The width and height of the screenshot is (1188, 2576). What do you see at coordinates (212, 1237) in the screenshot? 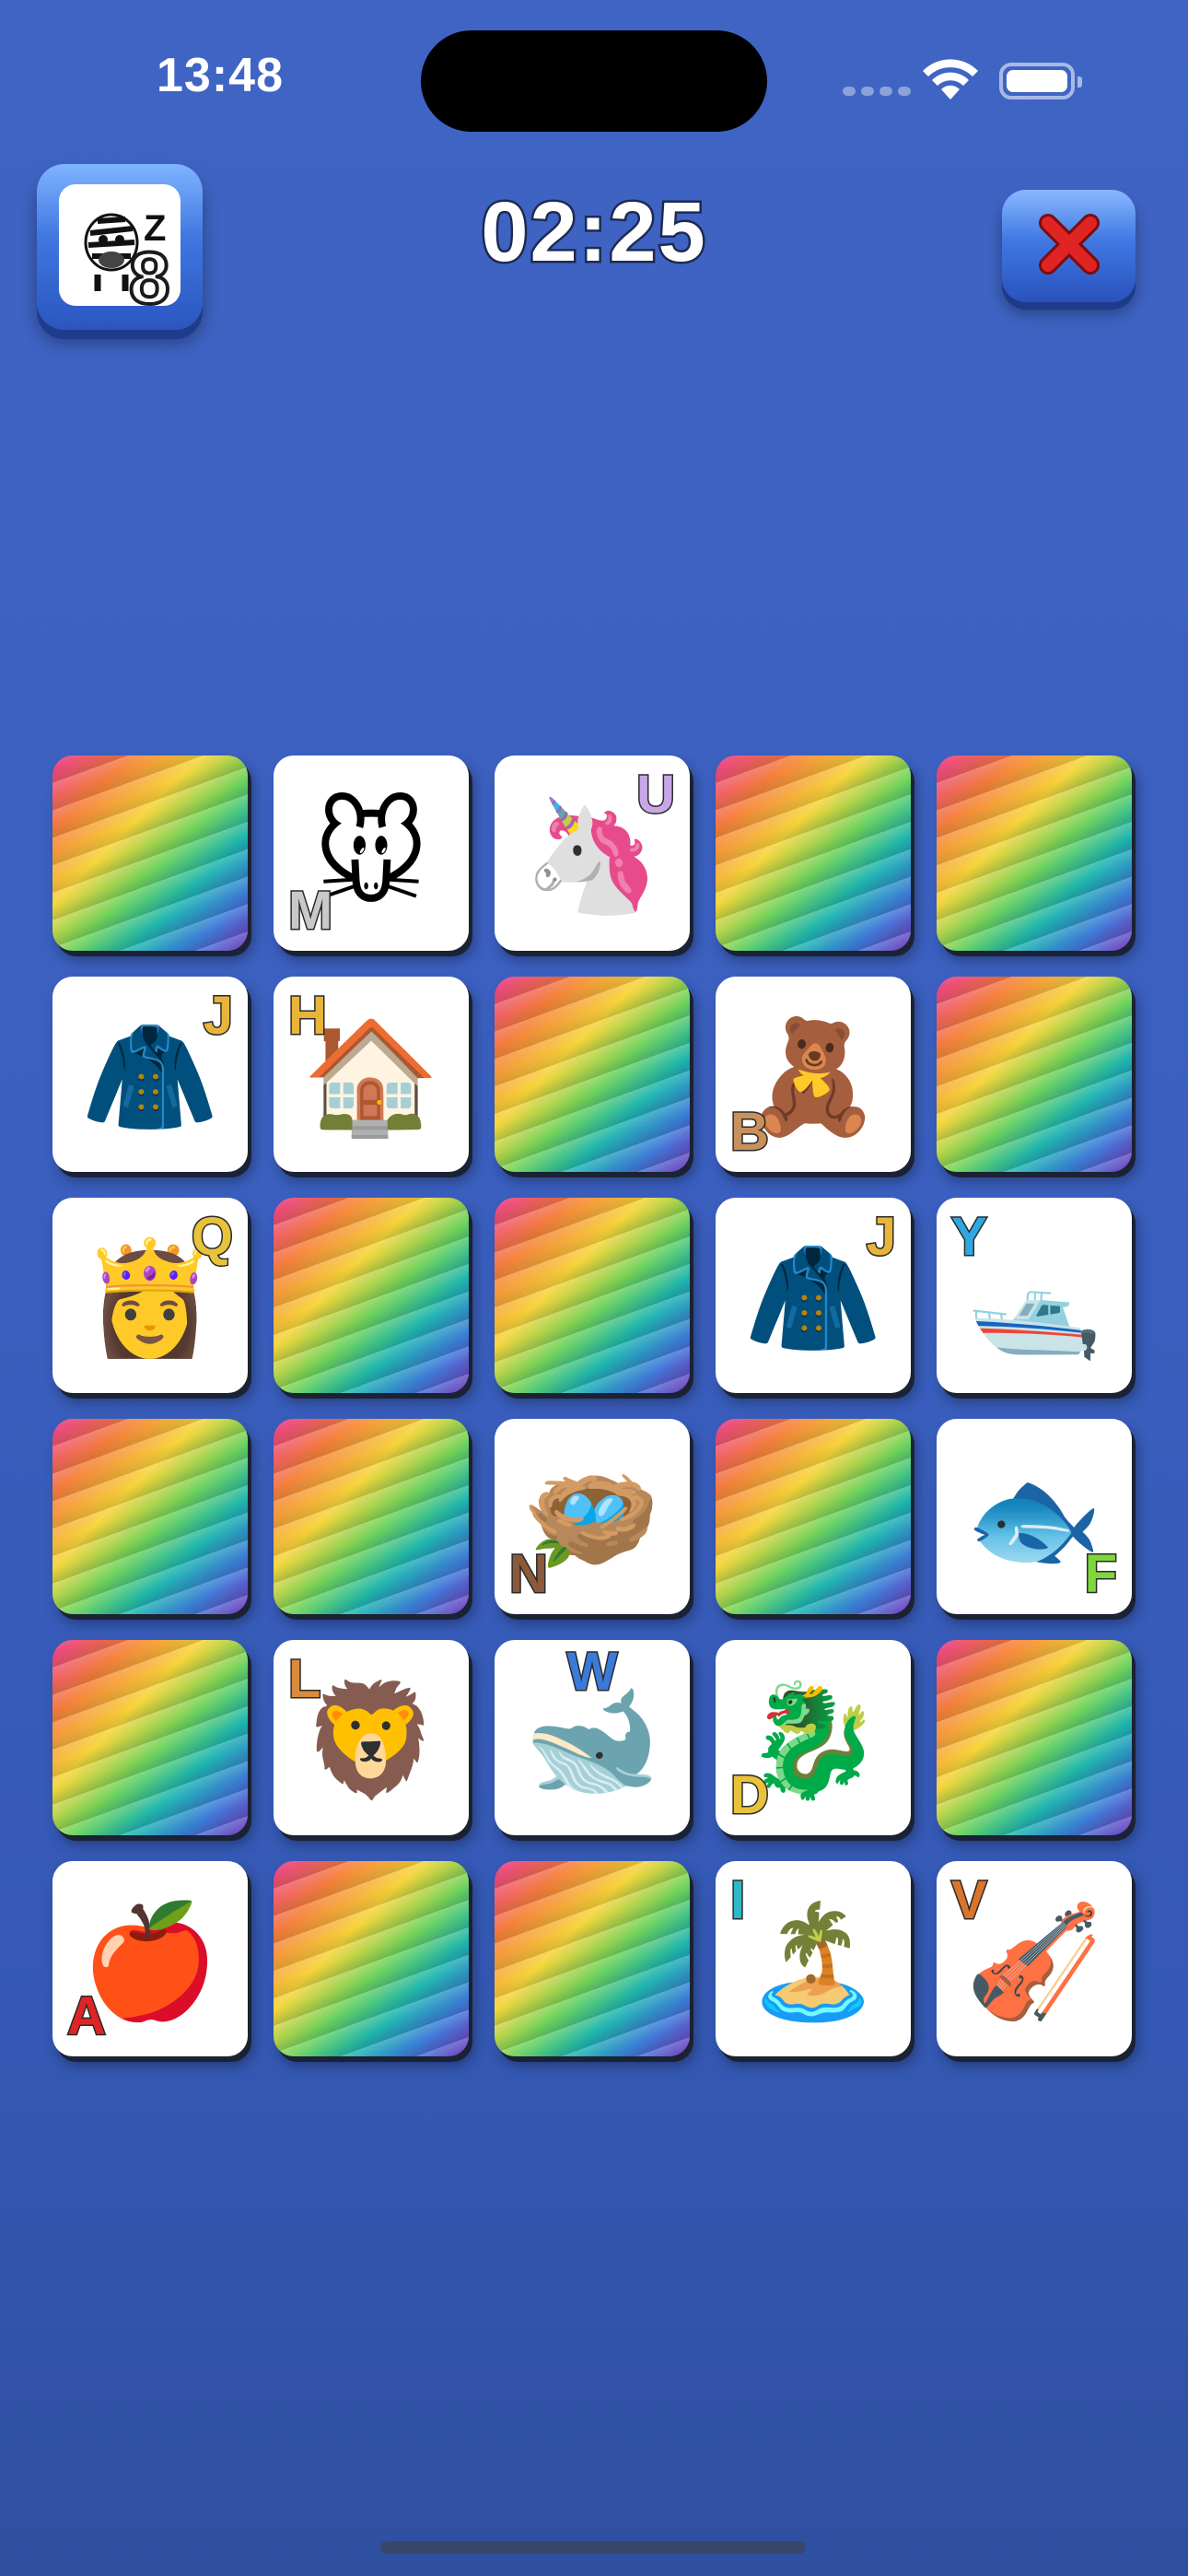
I see `card-letter: Q` at bounding box center [212, 1237].